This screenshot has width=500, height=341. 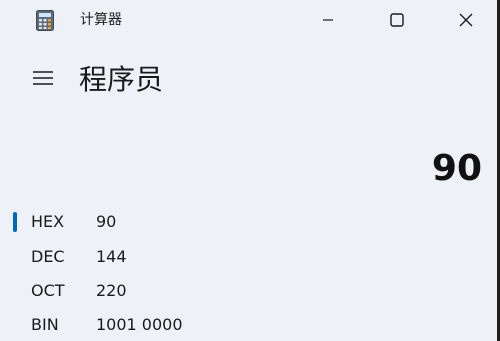 I want to click on radix-label: DEC, so click(x=48, y=256).